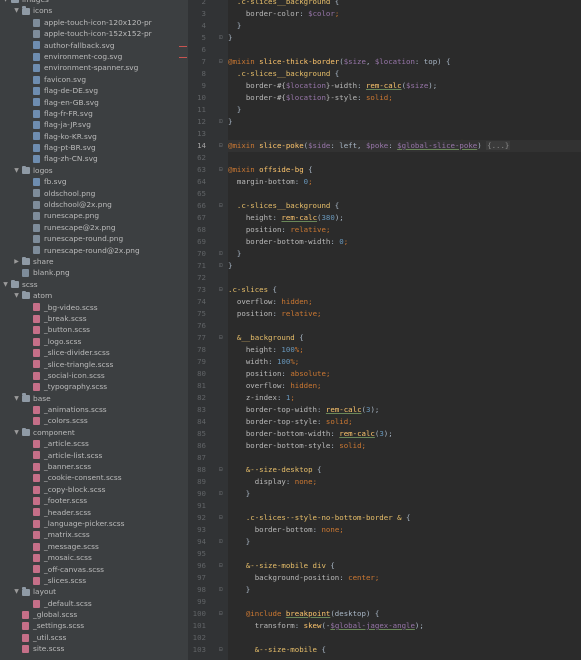 The image size is (581, 660). Describe the element at coordinates (304, 410) in the screenshot. I see `code-line: border-top-width: rem-calc(3);` at that location.